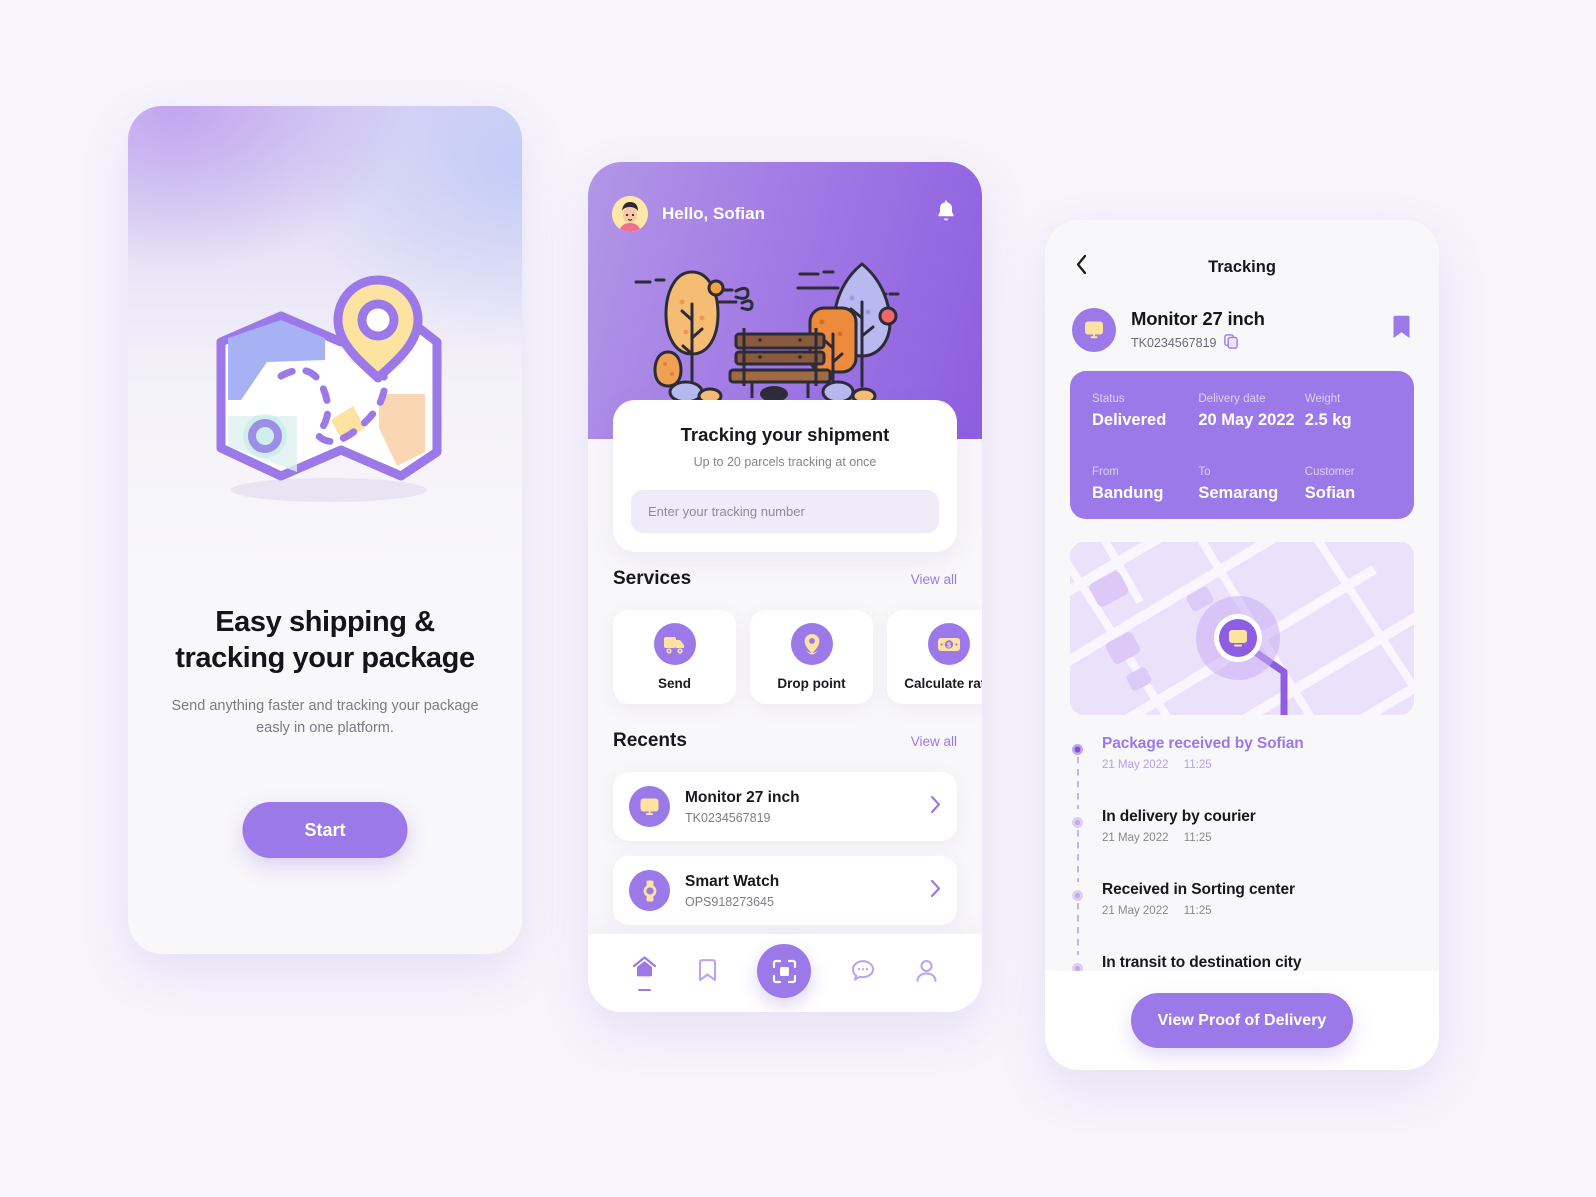 Image resolution: width=1596 pixels, height=1197 pixels. I want to click on services-title: Services, so click(652, 578).